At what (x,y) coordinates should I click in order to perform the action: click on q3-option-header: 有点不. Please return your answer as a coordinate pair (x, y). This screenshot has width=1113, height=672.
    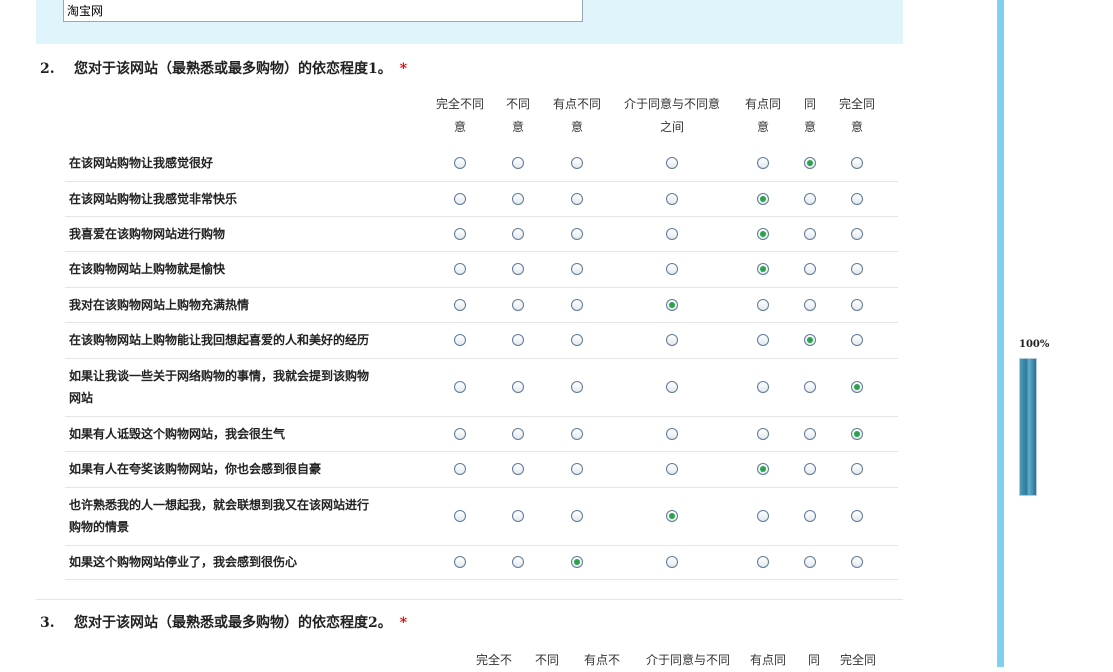
    Looking at the image, I should click on (601, 660).